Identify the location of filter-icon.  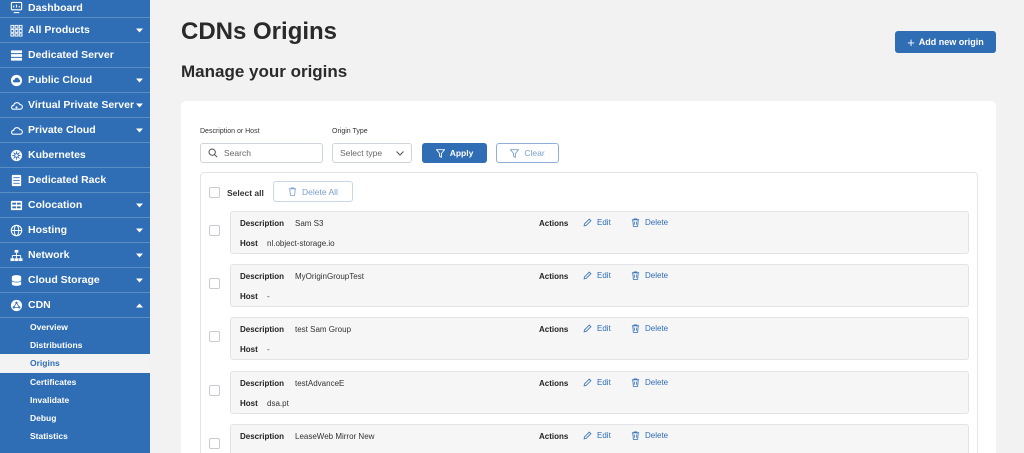
(440, 153).